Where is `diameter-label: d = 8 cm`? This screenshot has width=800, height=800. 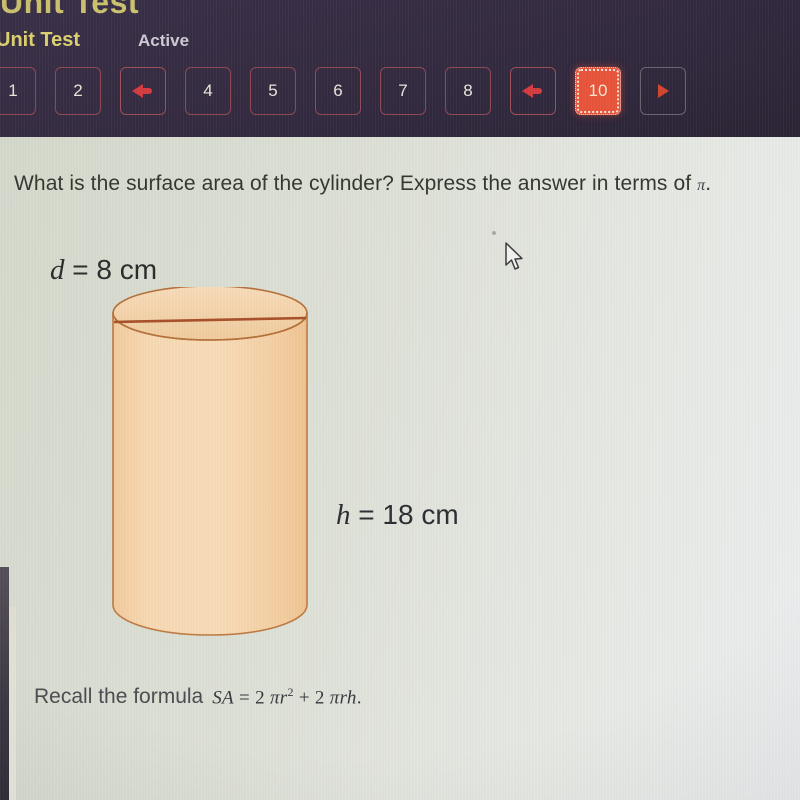
diameter-label: d = 8 cm is located at coordinates (103, 270).